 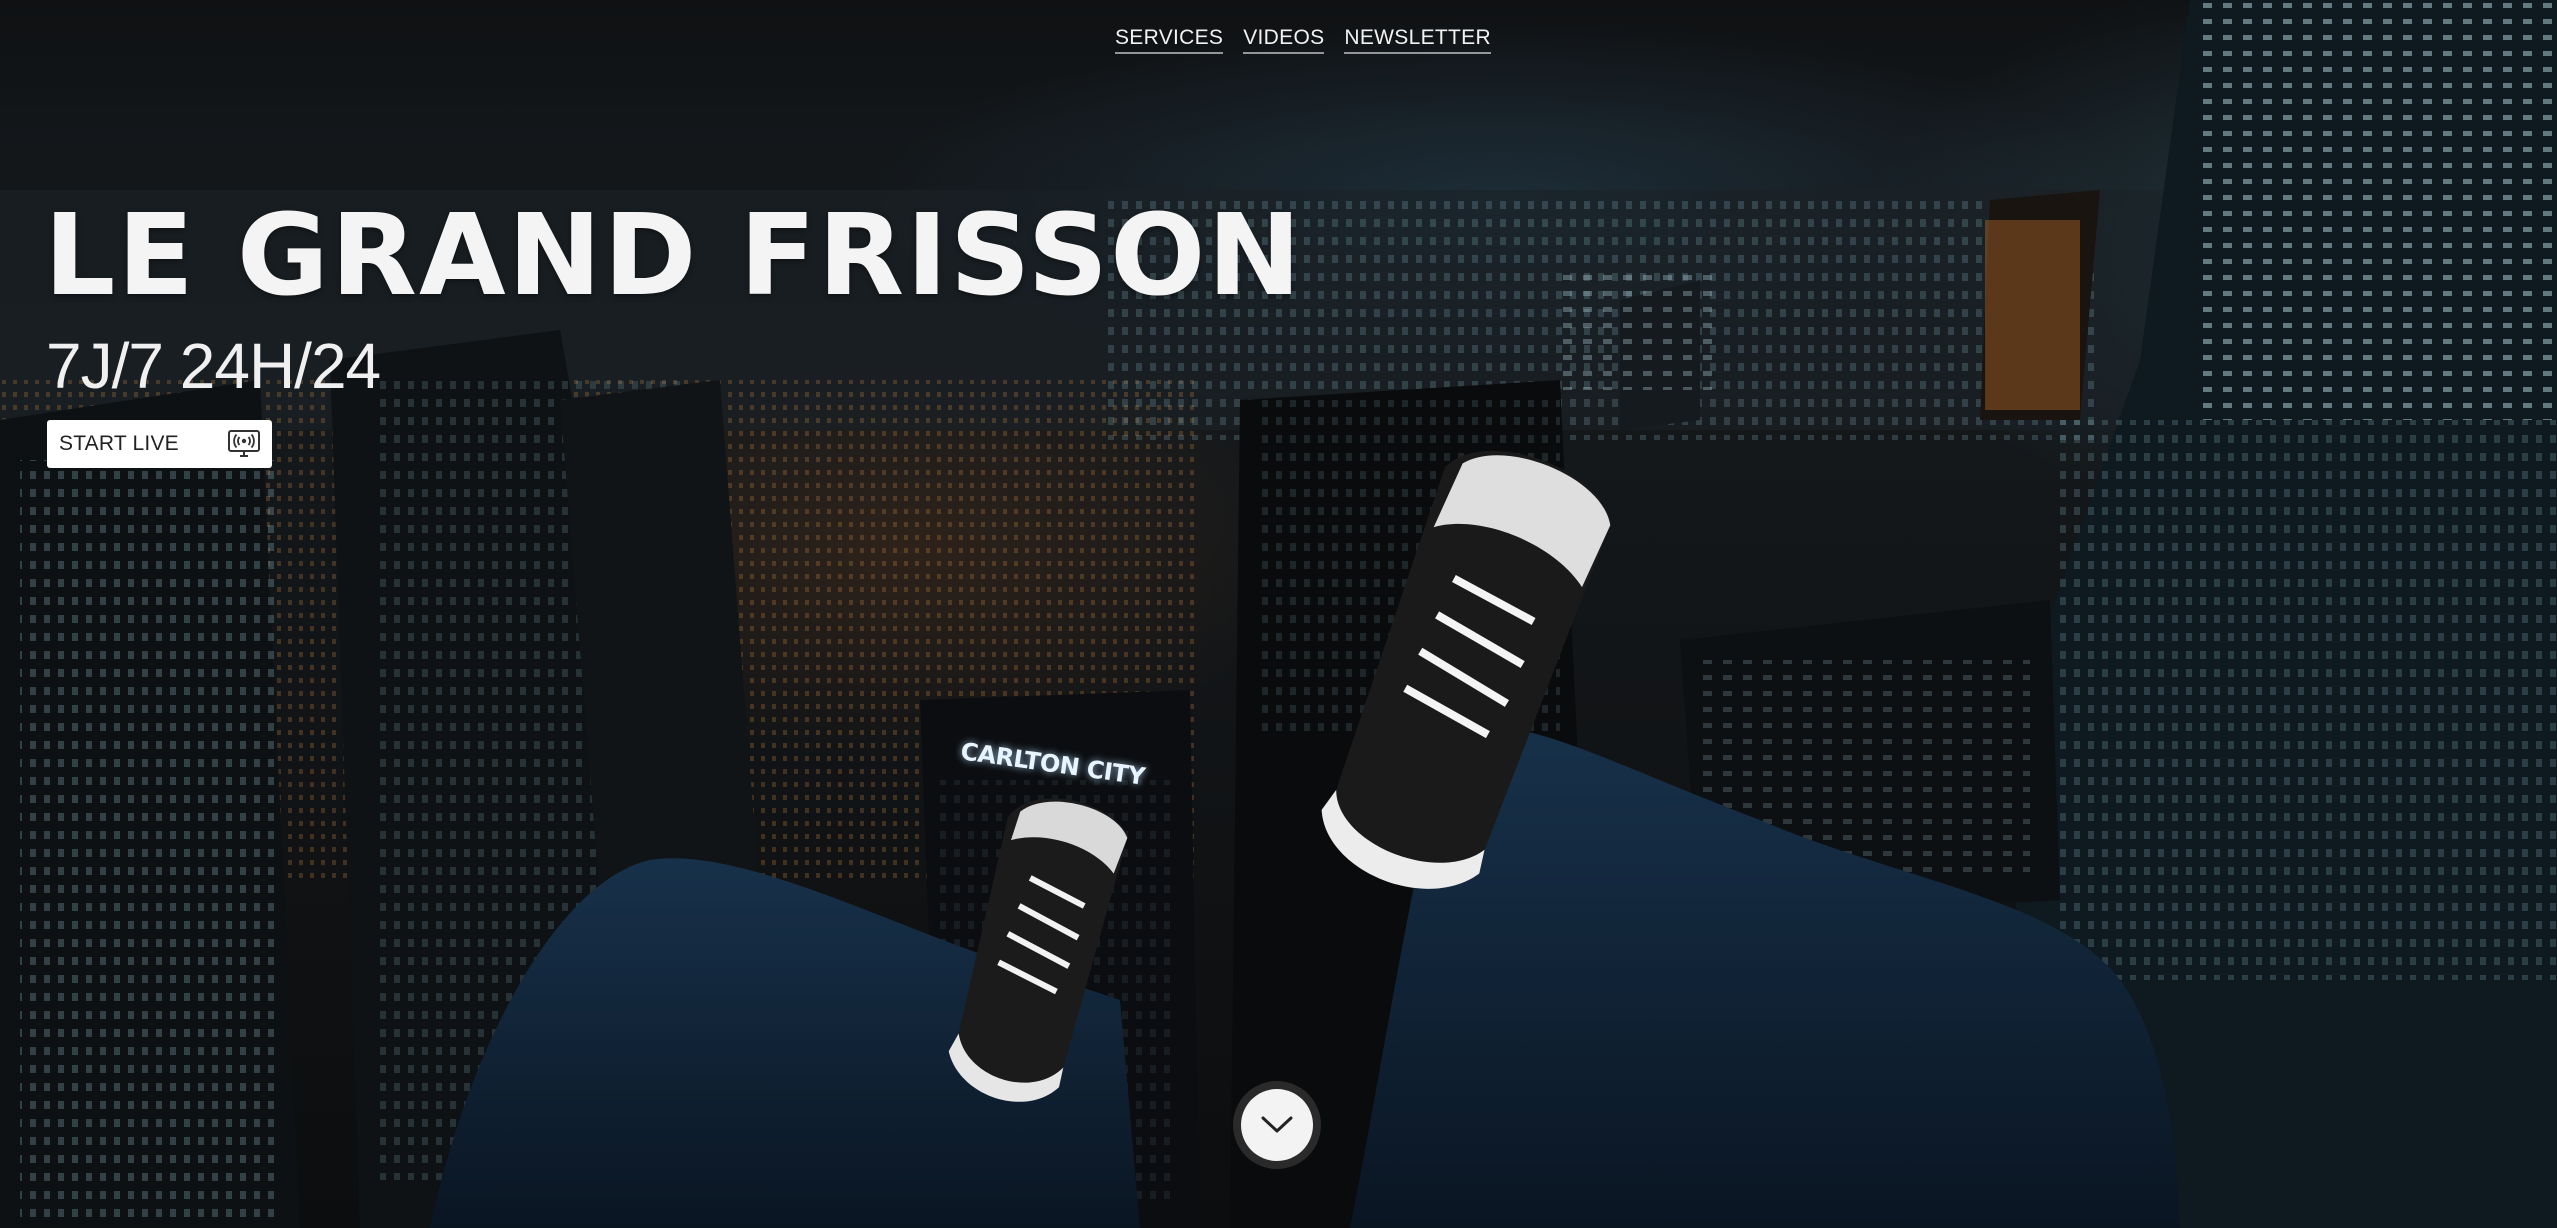 What do you see at coordinates (1417, 40) in the screenshot?
I see `nav-link-newsletter: NEWSLETTER` at bounding box center [1417, 40].